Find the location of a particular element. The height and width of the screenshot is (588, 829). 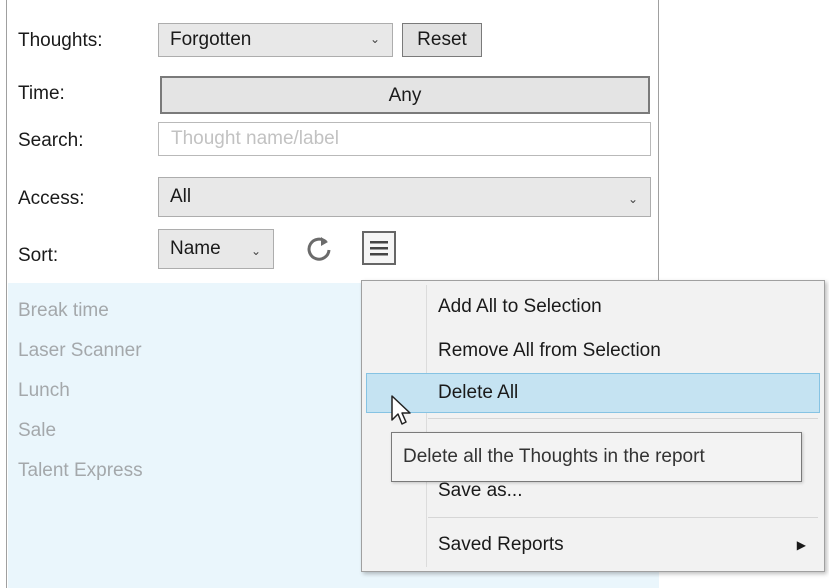

list-item: Lunch is located at coordinates (44, 391).